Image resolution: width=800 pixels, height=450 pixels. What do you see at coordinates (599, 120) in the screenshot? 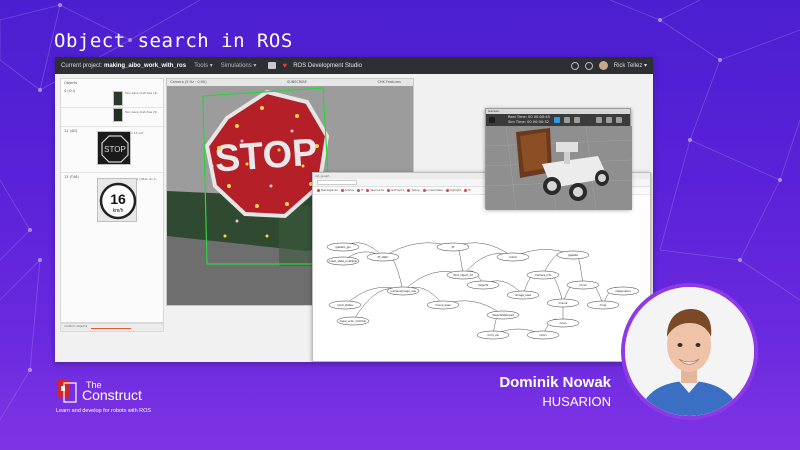
I see `camera-icon` at bounding box center [599, 120].